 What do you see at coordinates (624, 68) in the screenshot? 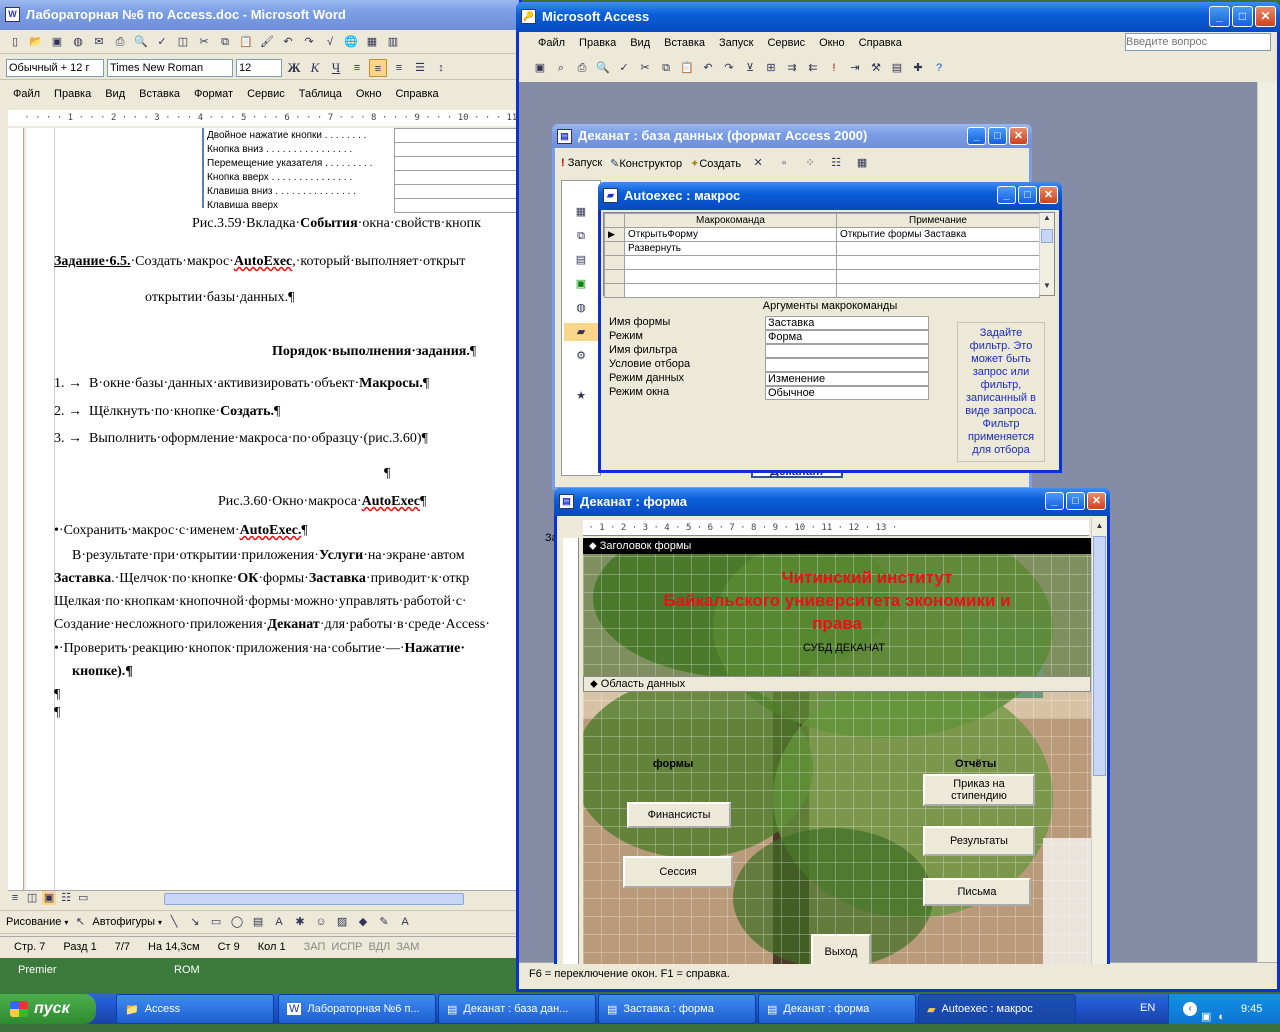
I see `spelling-icon: ✓` at bounding box center [624, 68].